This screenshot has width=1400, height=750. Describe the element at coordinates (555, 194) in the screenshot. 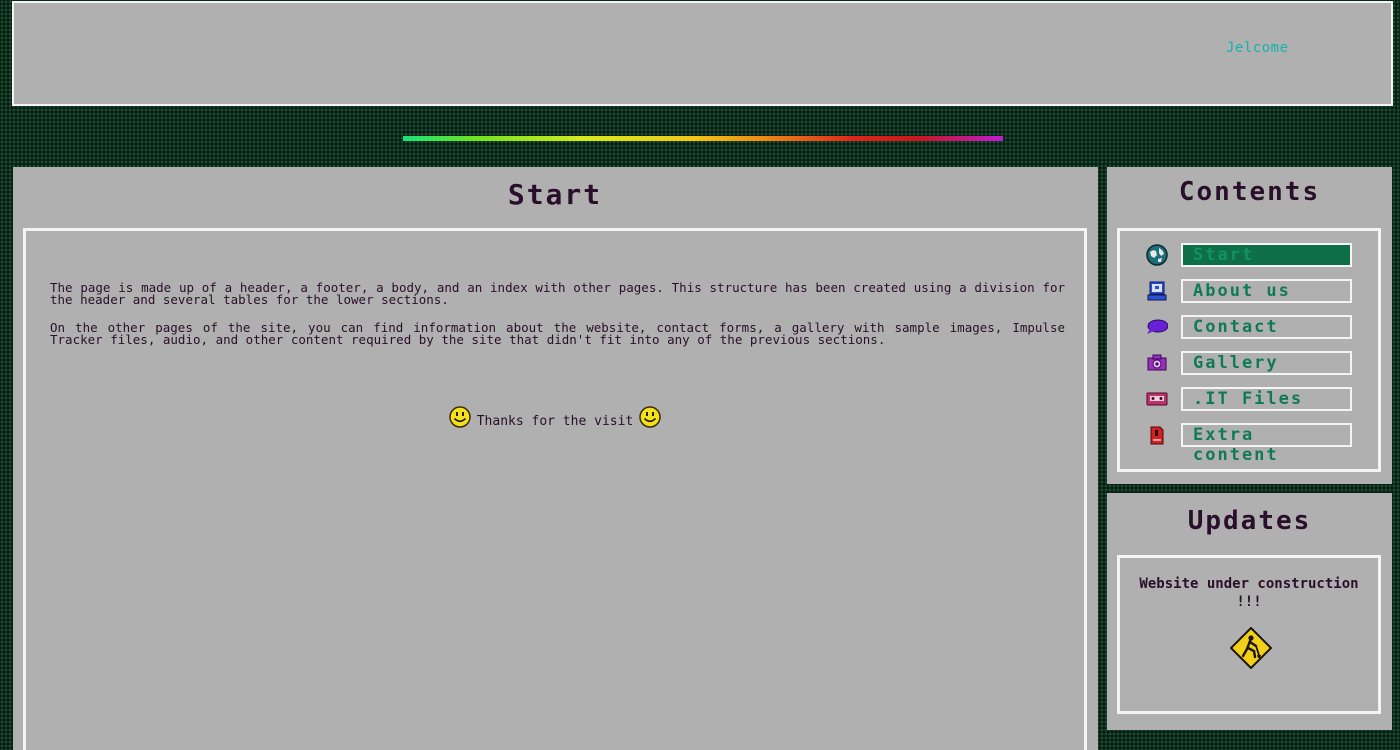

I see `page-title: Start` at that location.